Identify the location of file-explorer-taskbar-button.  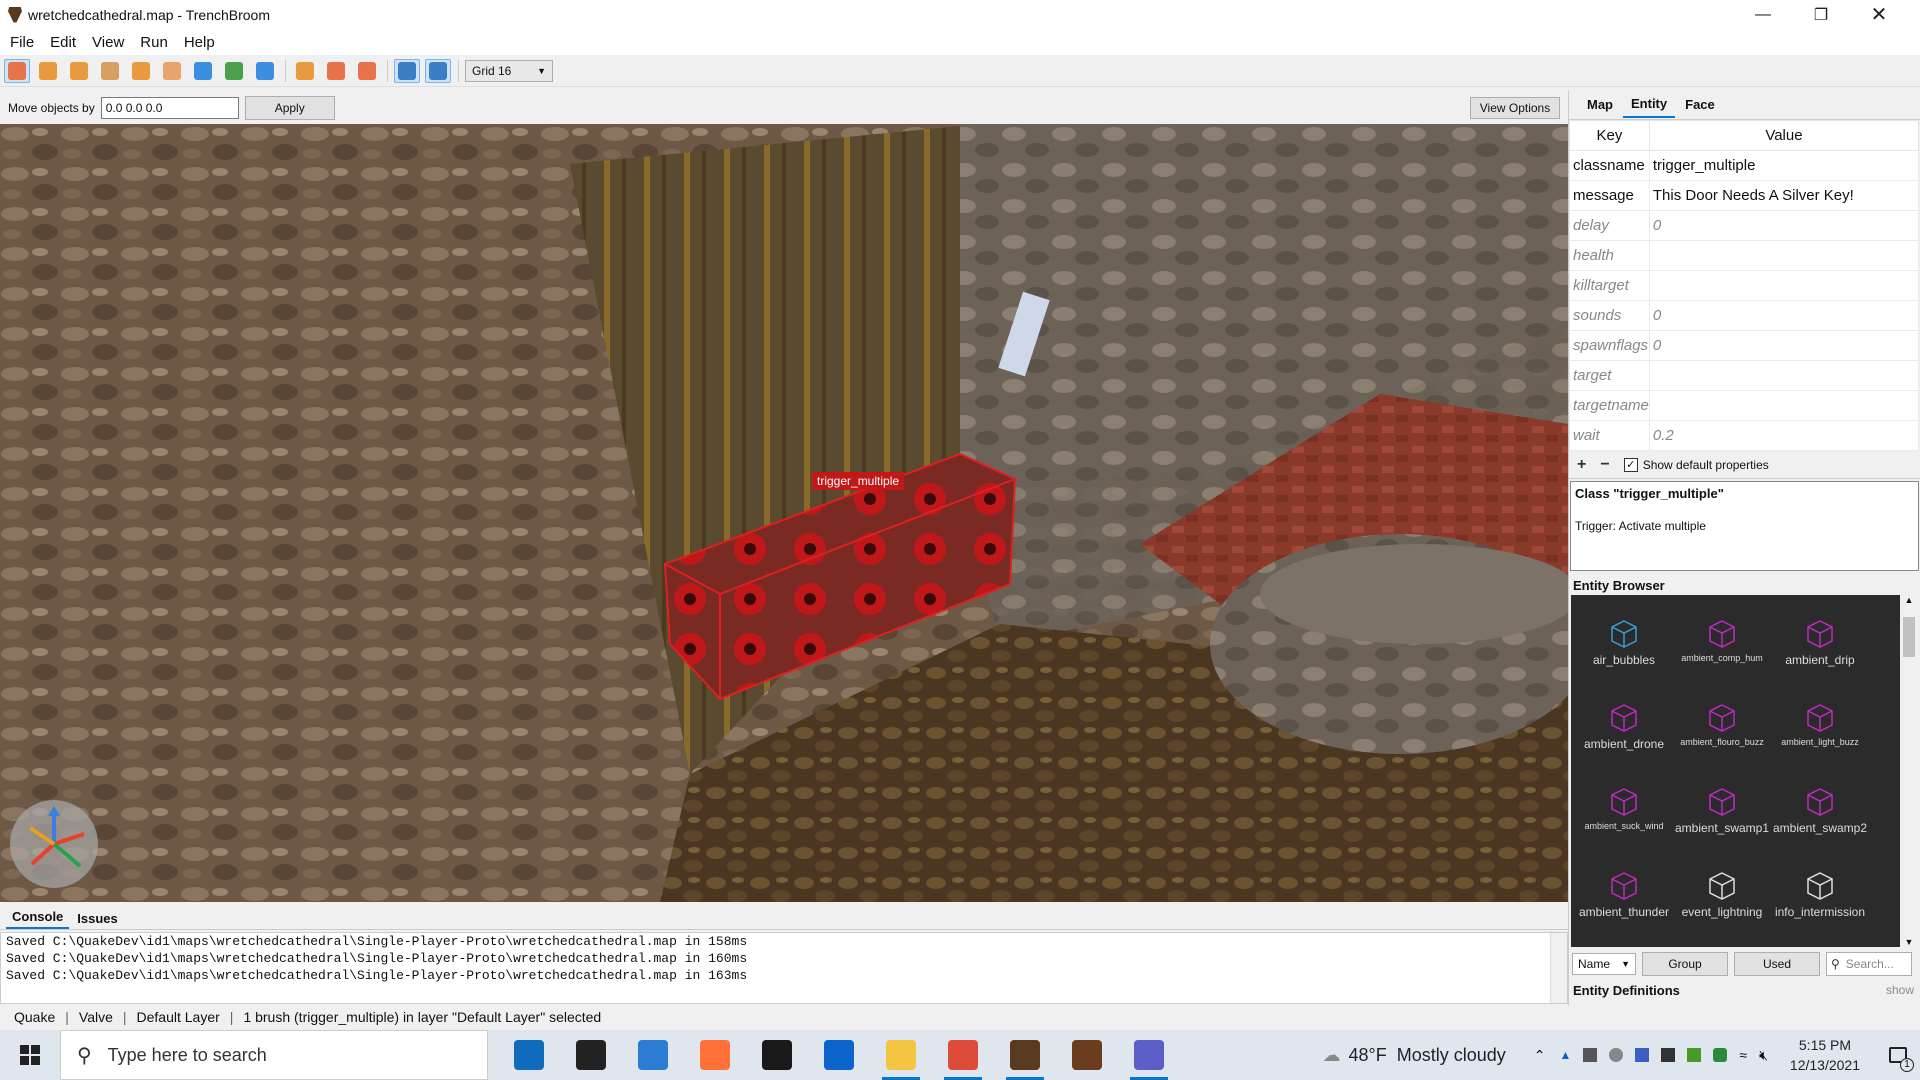
(901, 1055).